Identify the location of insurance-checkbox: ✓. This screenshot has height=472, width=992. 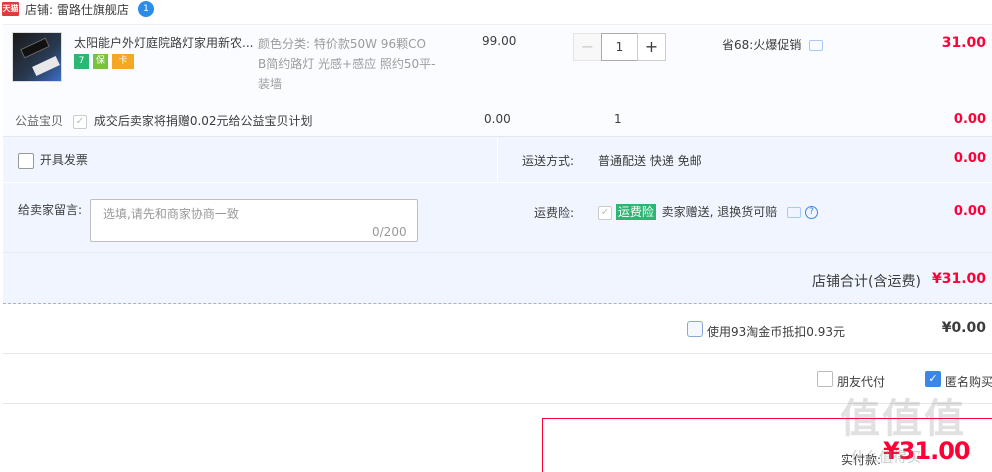
(605, 212).